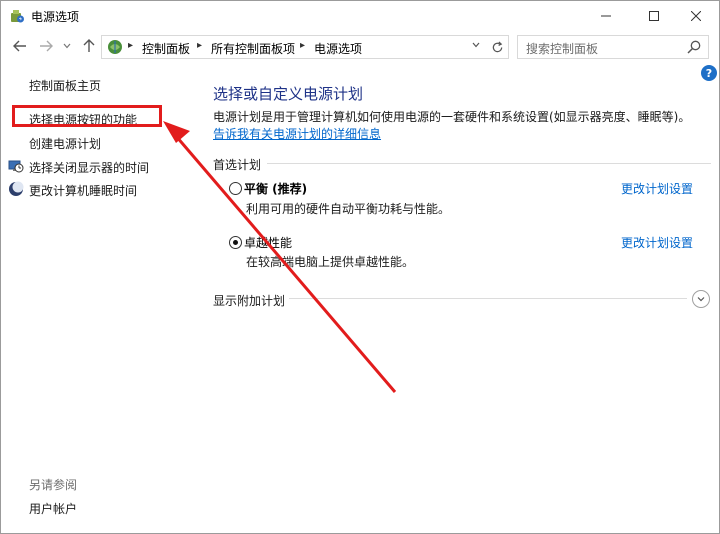  I want to click on navigation-bar: ▸ 控制面板 ▸ 所有控制面板项 ▸ 电源选项 搜索控制面板, so click(360, 46).